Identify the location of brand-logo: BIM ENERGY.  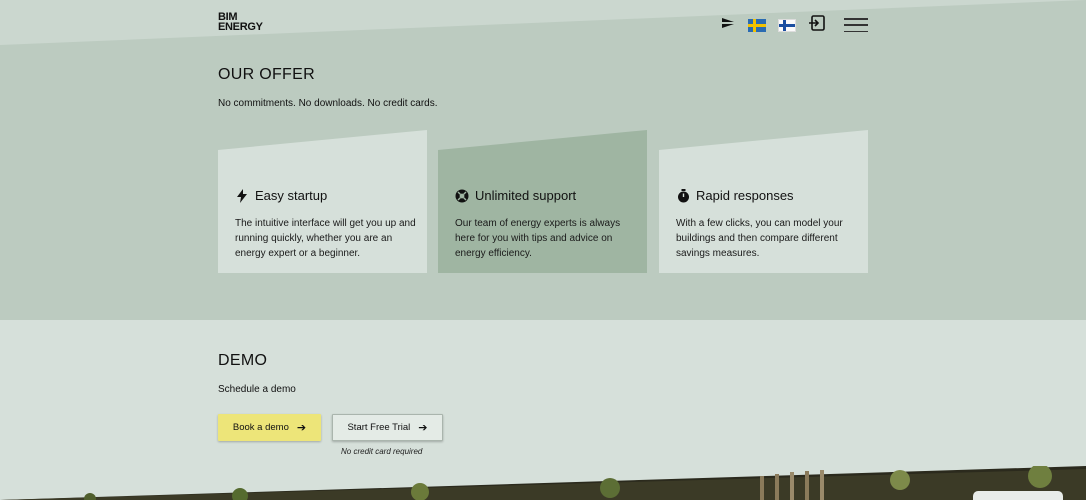
(240, 22).